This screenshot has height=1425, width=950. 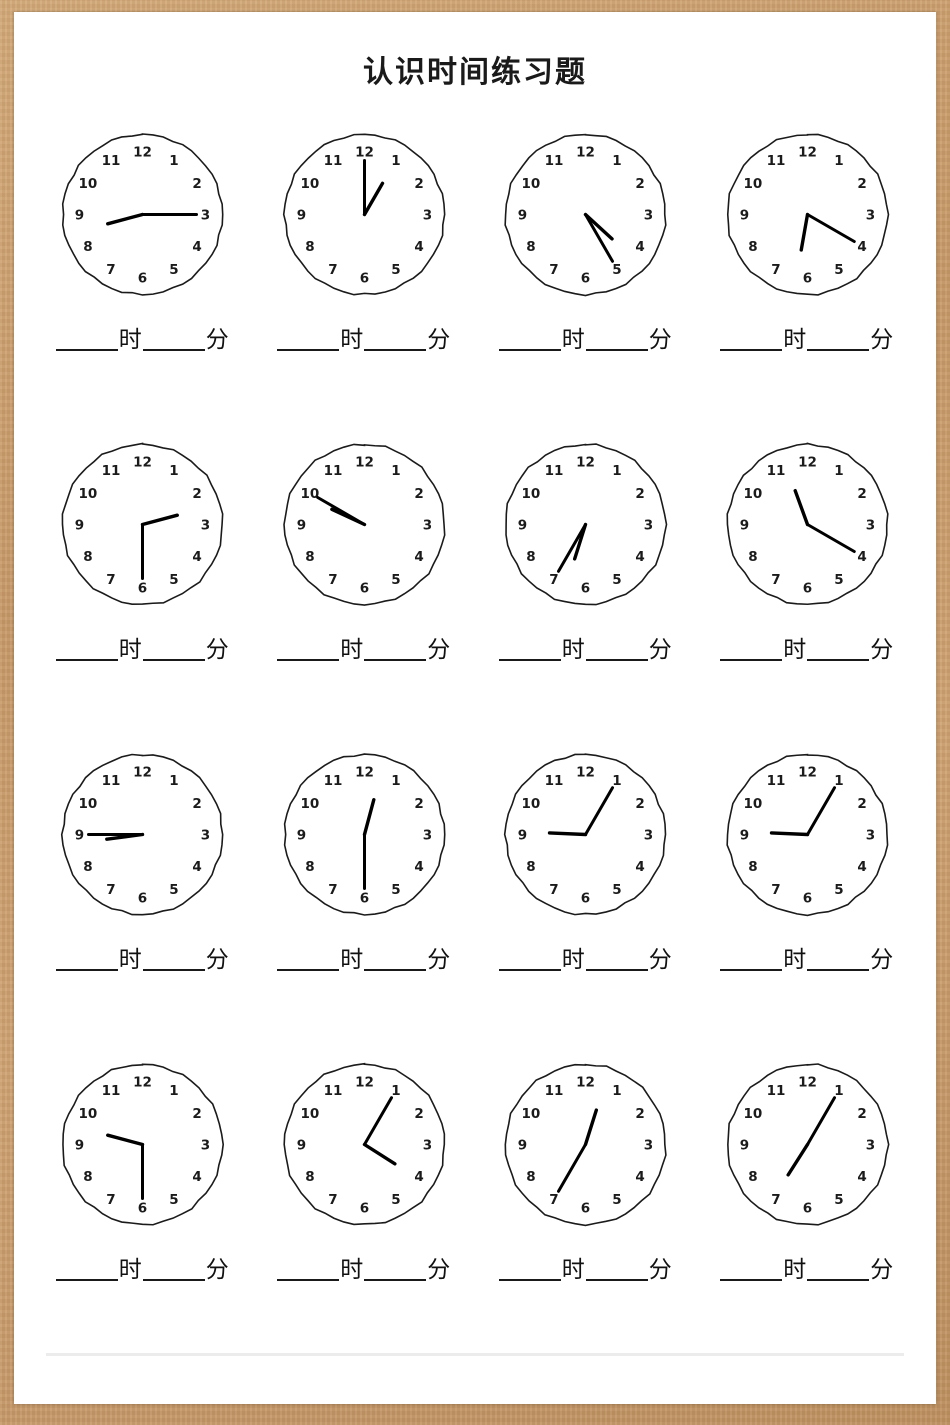 I want to click on answer-line-5: 时分, so click(x=142, y=647).